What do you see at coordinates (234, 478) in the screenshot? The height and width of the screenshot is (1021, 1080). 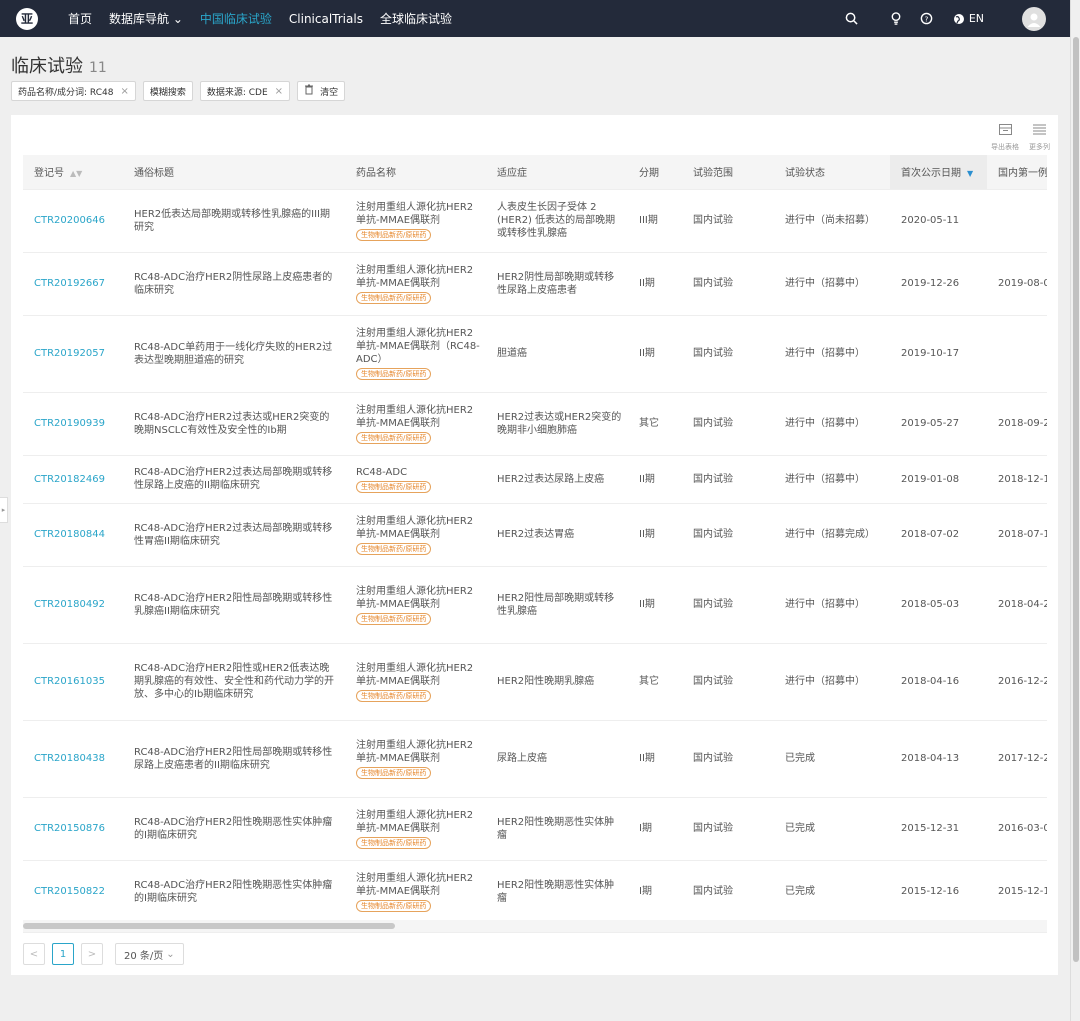 I see `trial-title: RC48-ADC治疗HER2过表达局部晚期或转移性尿路上皮癌的II期临床研究` at bounding box center [234, 478].